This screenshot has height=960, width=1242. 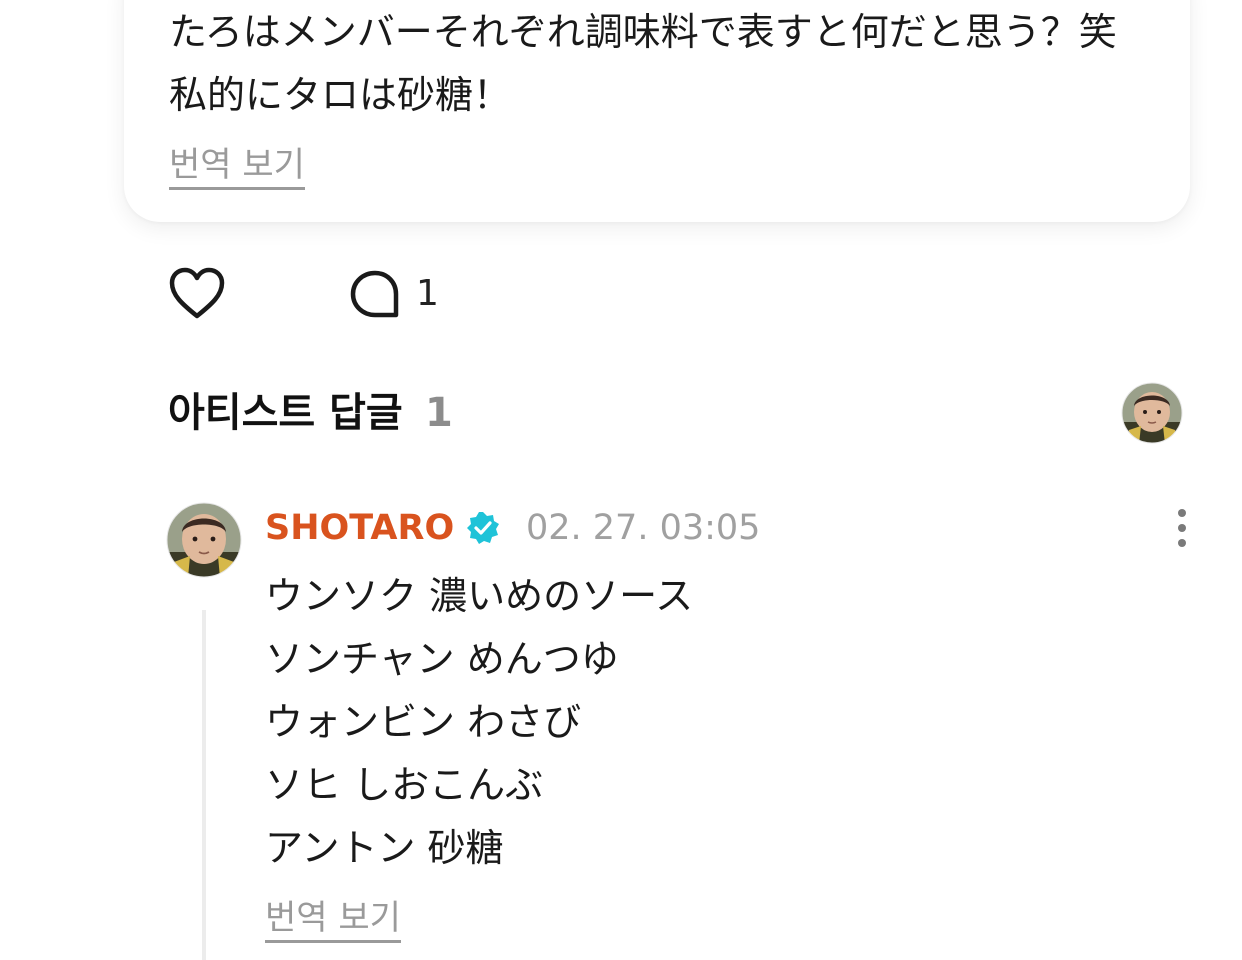 What do you see at coordinates (359, 528) in the screenshot?
I see `reply-author-name: SHOTARO` at bounding box center [359, 528].